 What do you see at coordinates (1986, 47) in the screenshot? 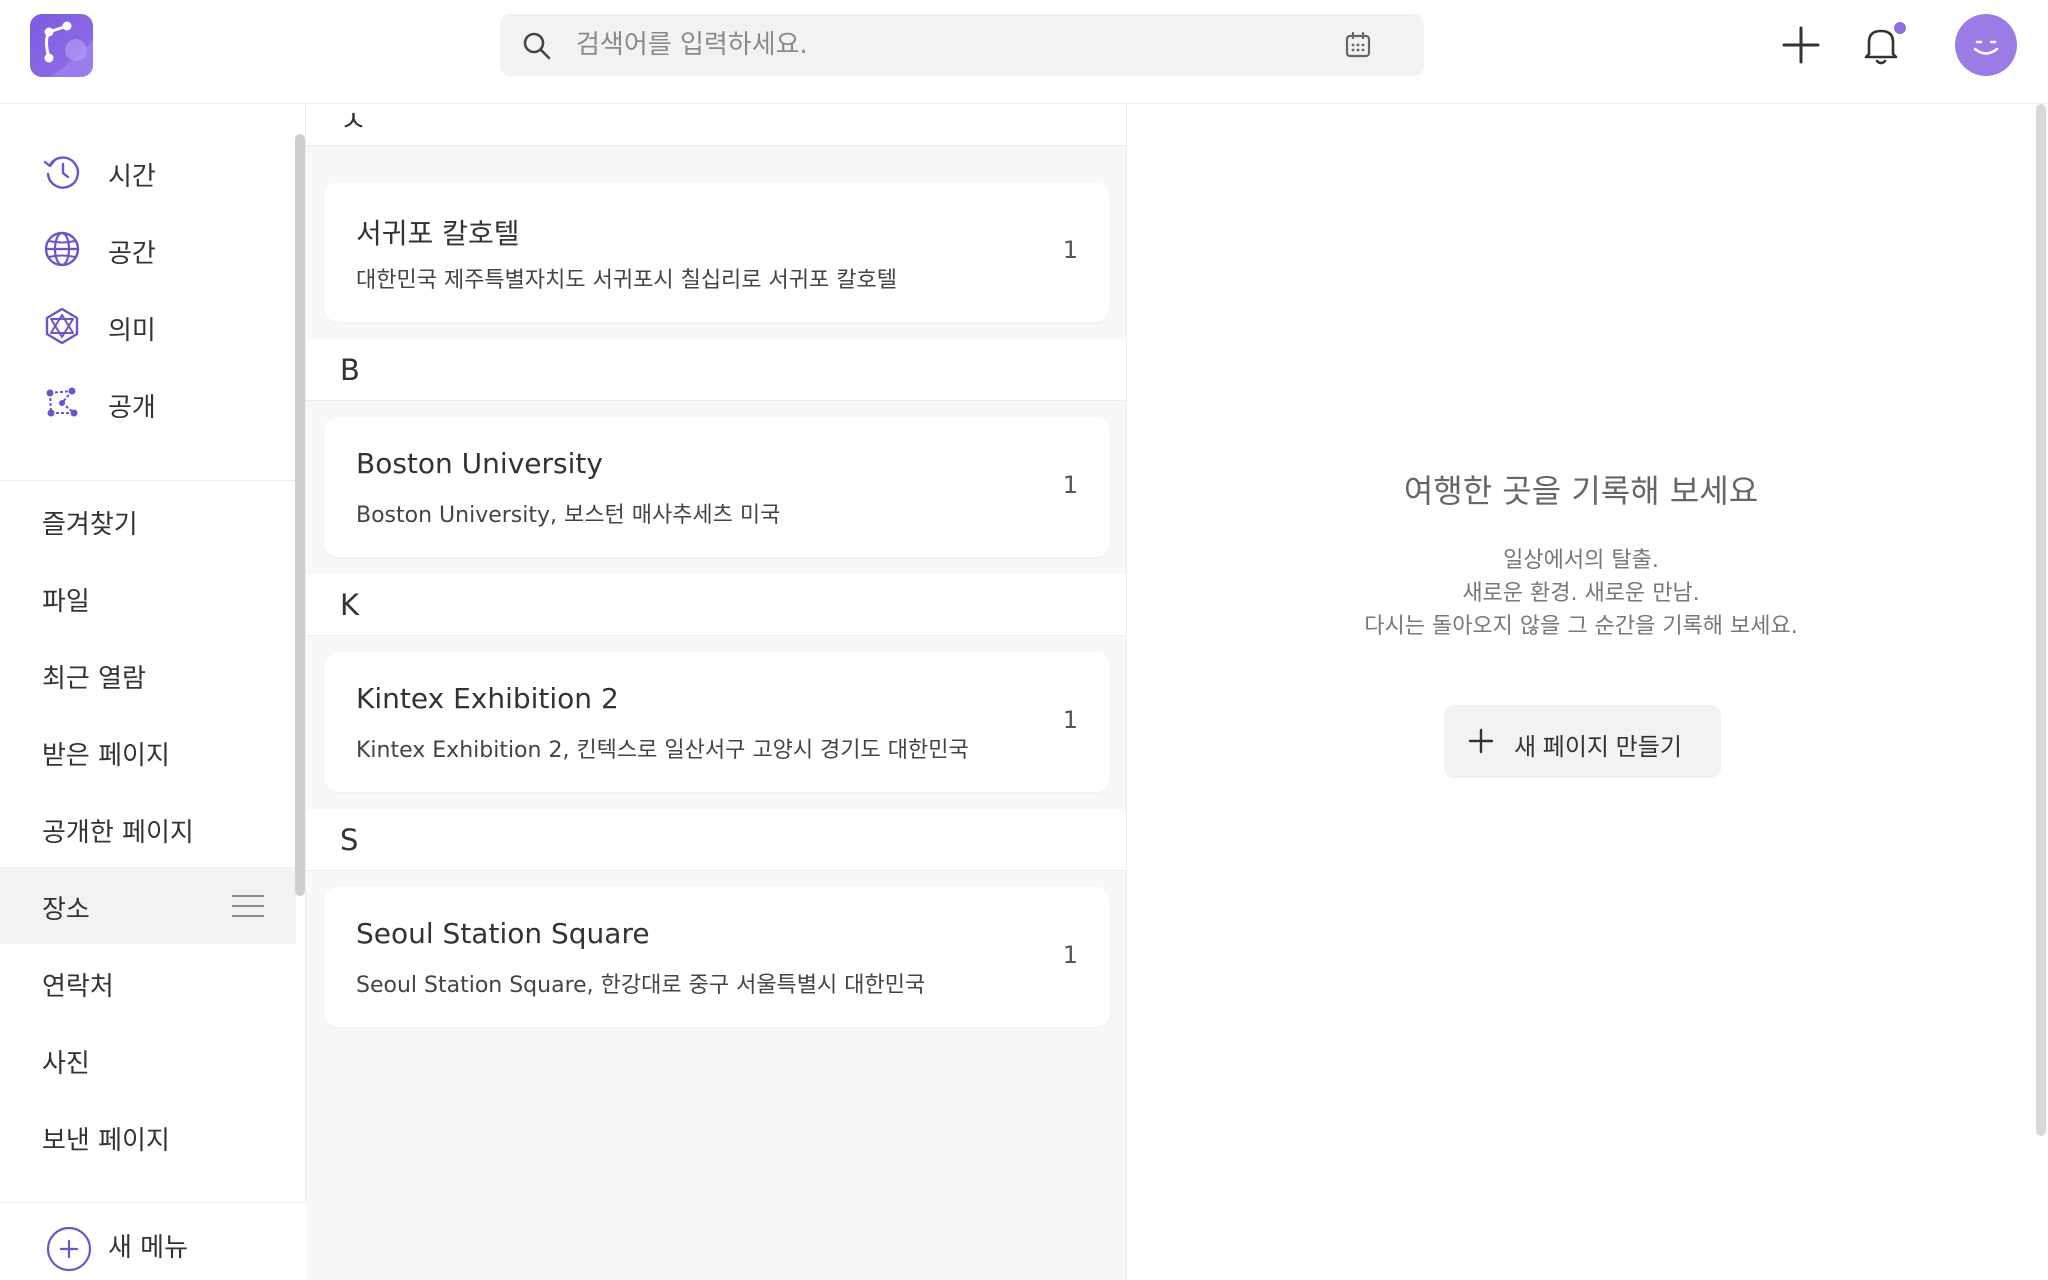
I see `smiley-icon` at bounding box center [1986, 47].